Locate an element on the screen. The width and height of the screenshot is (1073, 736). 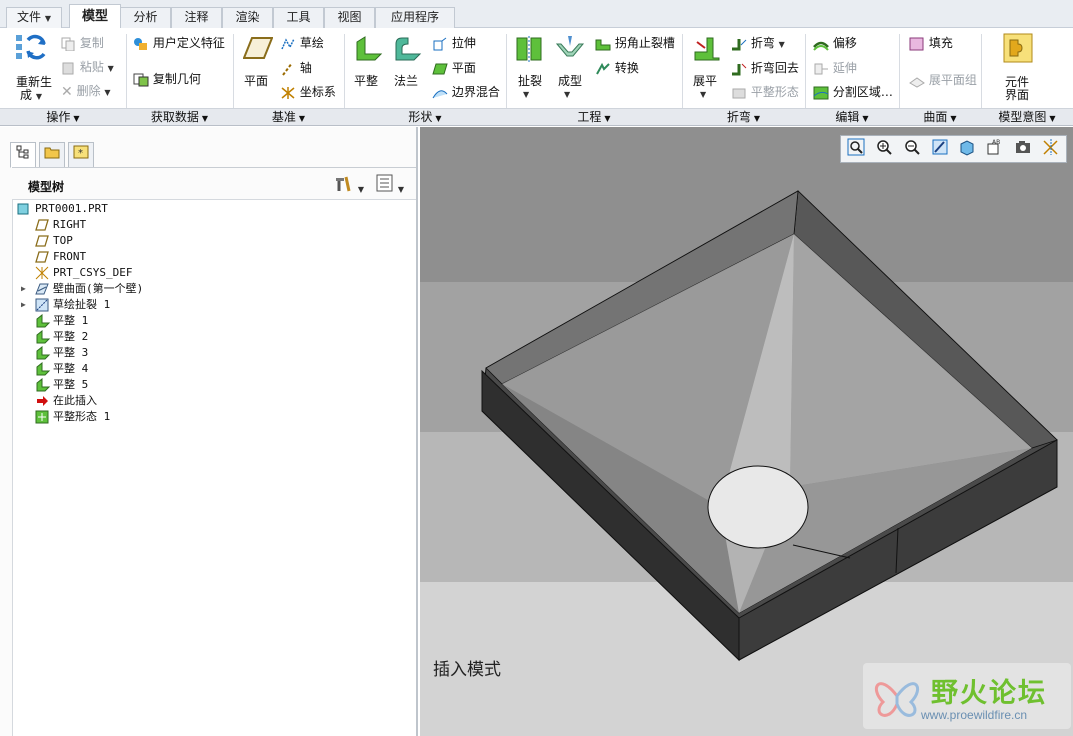
offset-button: 偏移 is located at coordinates (835, 42).